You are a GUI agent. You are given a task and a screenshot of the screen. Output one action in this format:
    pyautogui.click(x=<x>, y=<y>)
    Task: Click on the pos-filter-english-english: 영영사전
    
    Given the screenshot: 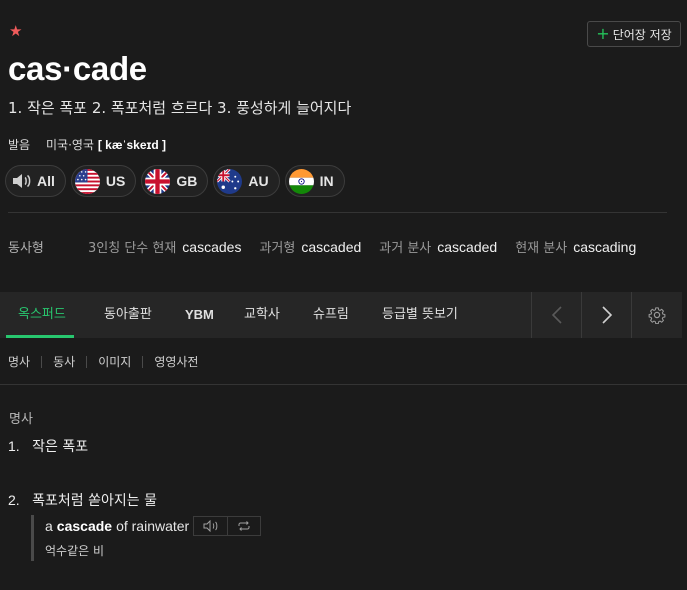 What is the action you would take?
    pyautogui.click(x=176, y=361)
    